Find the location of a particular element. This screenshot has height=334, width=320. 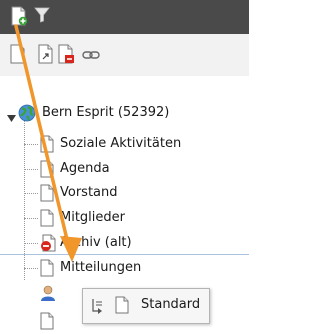

tree-item-label: Vorstand is located at coordinates (89, 192).